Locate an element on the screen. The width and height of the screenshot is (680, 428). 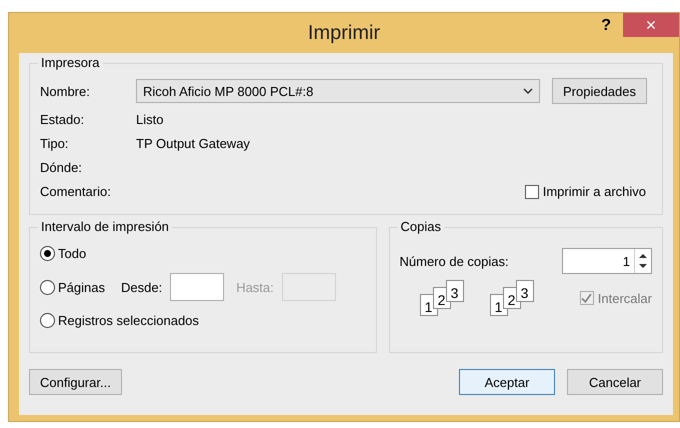
checkbox-label: Intercalar is located at coordinates (625, 298).